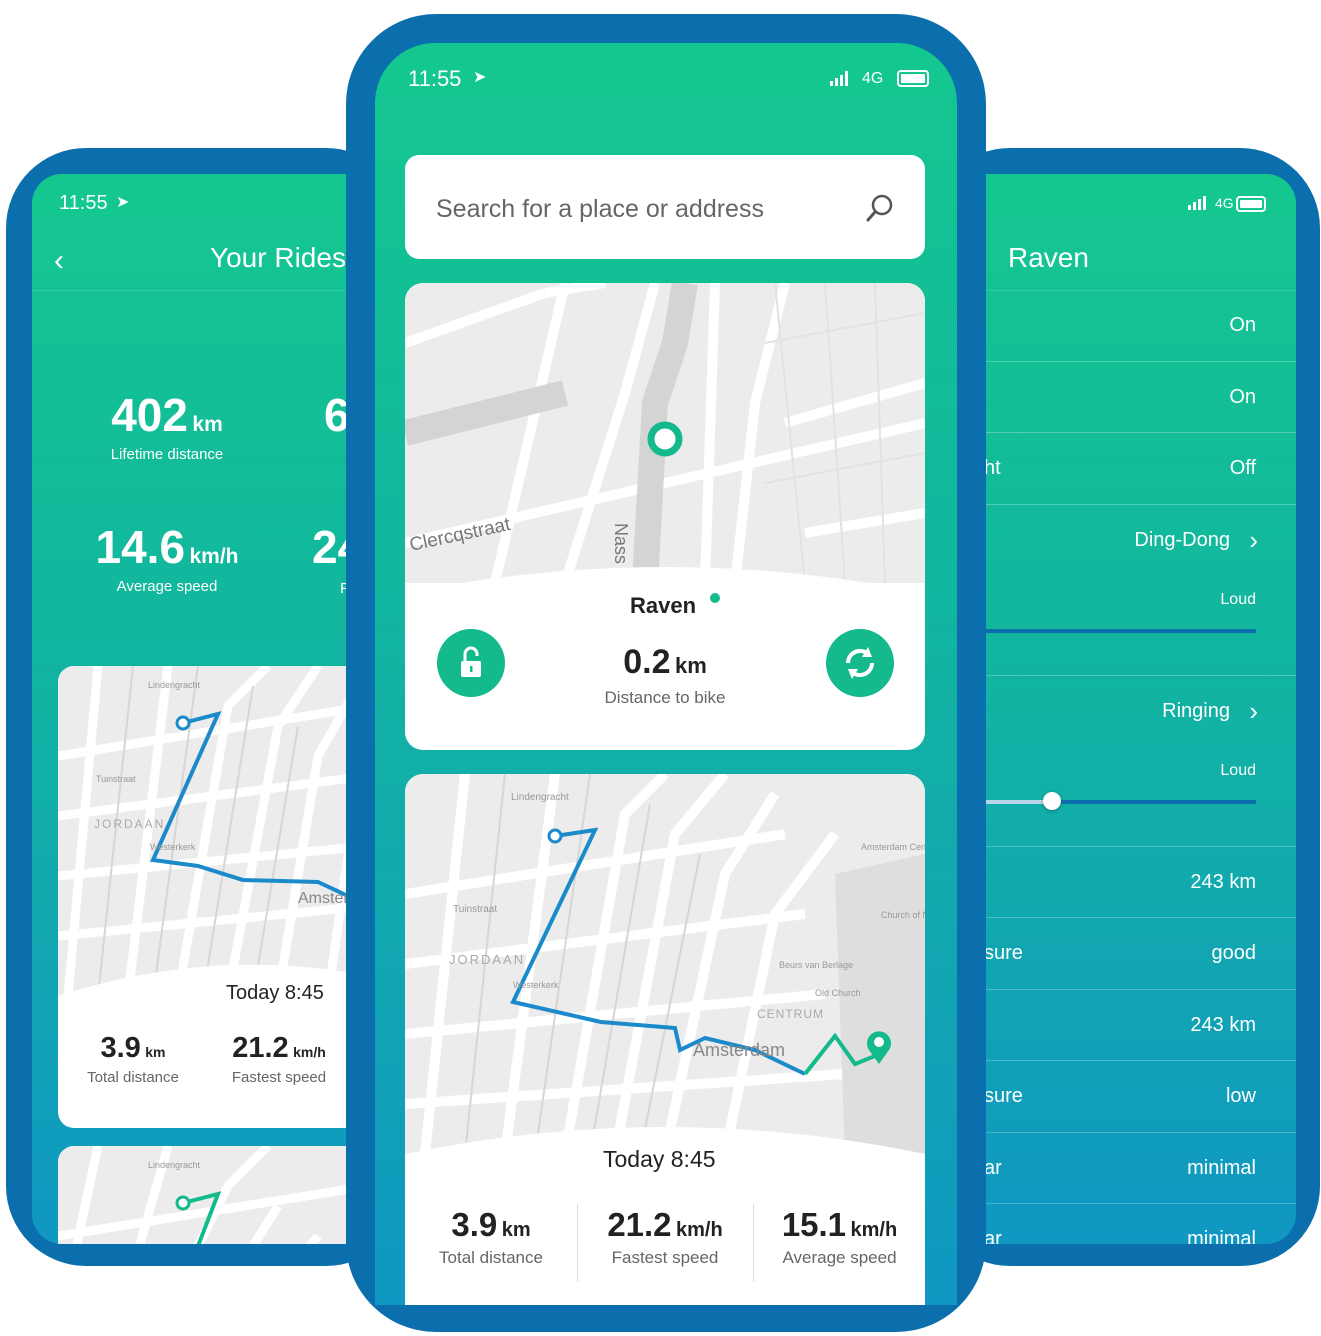 This screenshot has width=1321, height=1336. What do you see at coordinates (992, 468) in the screenshot?
I see `row-label: ht` at bounding box center [992, 468].